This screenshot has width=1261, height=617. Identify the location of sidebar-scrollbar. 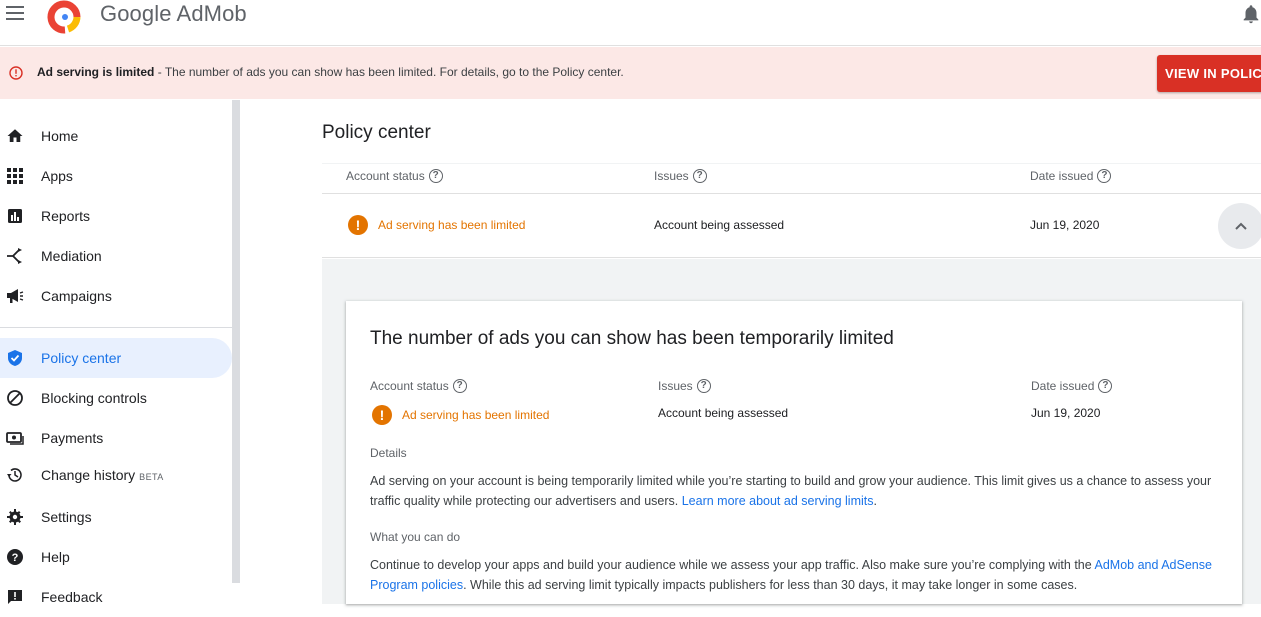
(236, 341).